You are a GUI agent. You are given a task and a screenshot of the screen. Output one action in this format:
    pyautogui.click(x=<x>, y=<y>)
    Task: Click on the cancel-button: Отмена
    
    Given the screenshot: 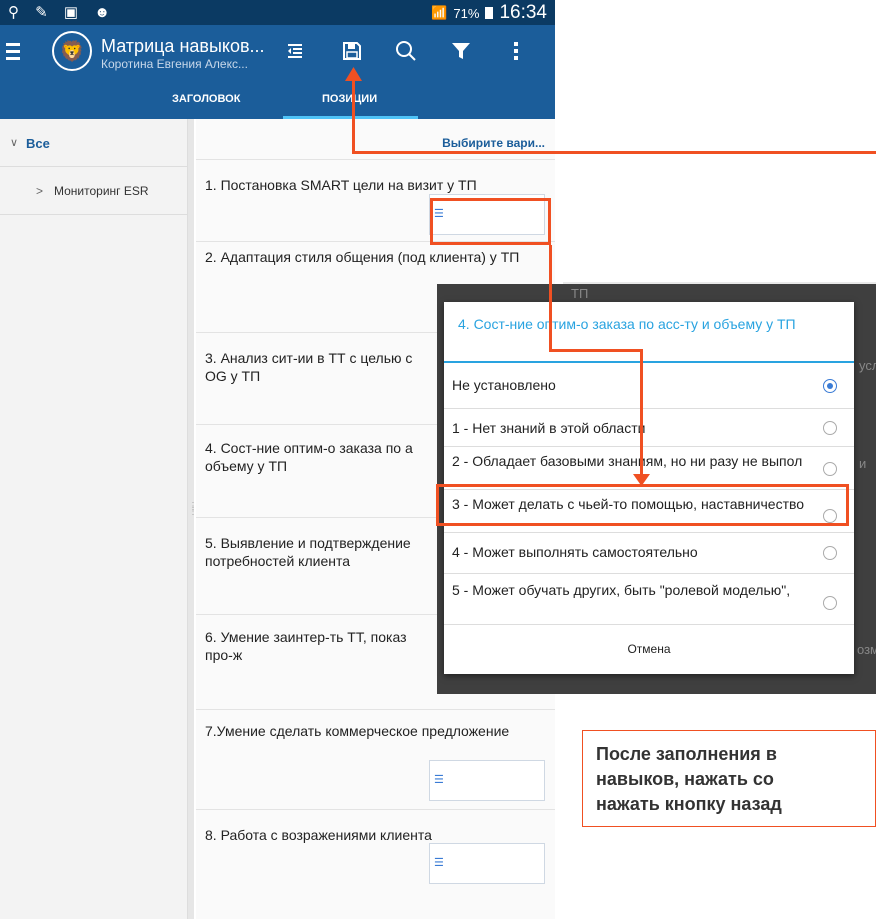 What is the action you would take?
    pyautogui.click(x=649, y=649)
    